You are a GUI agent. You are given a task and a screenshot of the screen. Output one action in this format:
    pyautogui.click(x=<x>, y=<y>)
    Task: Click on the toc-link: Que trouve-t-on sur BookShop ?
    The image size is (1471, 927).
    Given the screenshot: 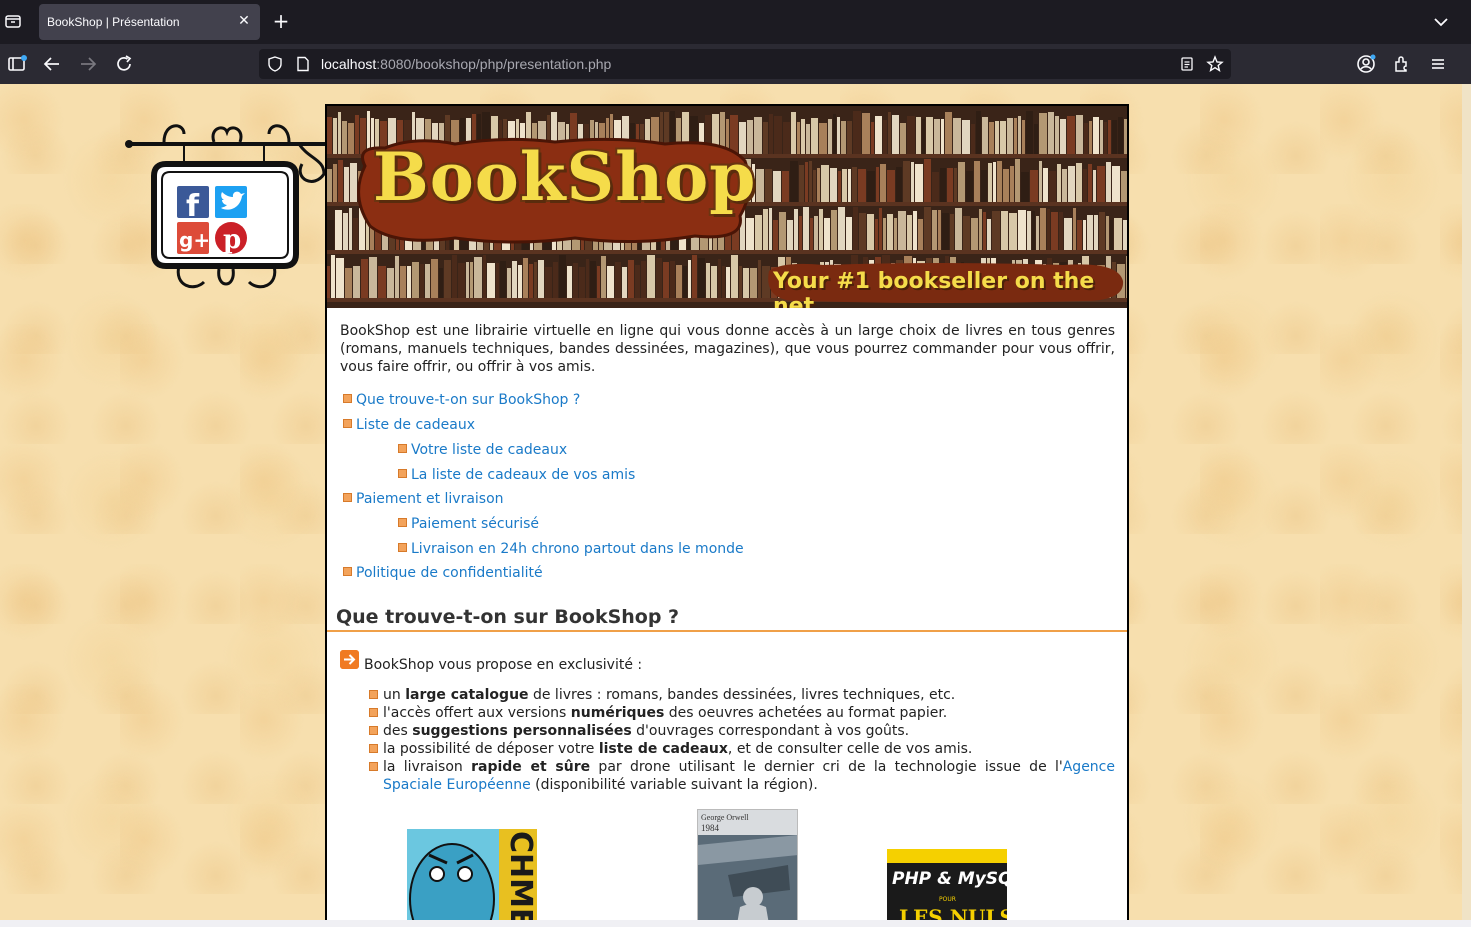 What is the action you would take?
    pyautogui.click(x=468, y=400)
    